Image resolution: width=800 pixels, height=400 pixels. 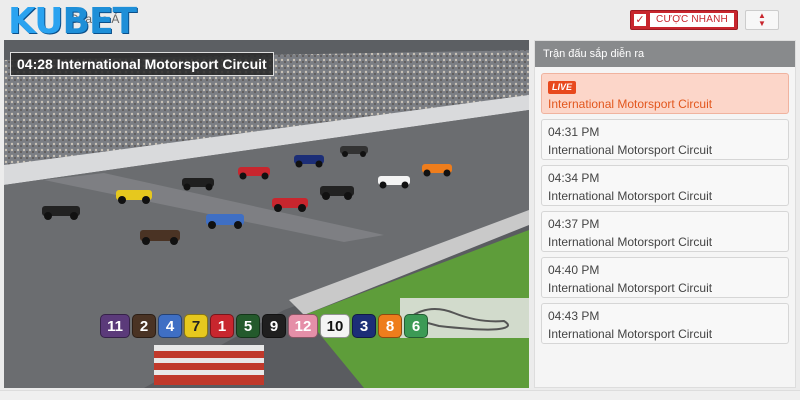 I want to click on race-item: 04:34 PM International Motorsport Circuit, so click(x=665, y=185).